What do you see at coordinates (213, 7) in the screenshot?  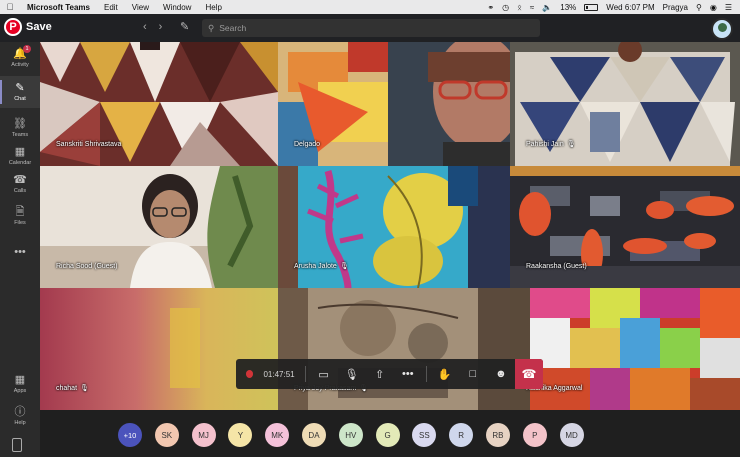 I see `menu-help: Help` at bounding box center [213, 7].